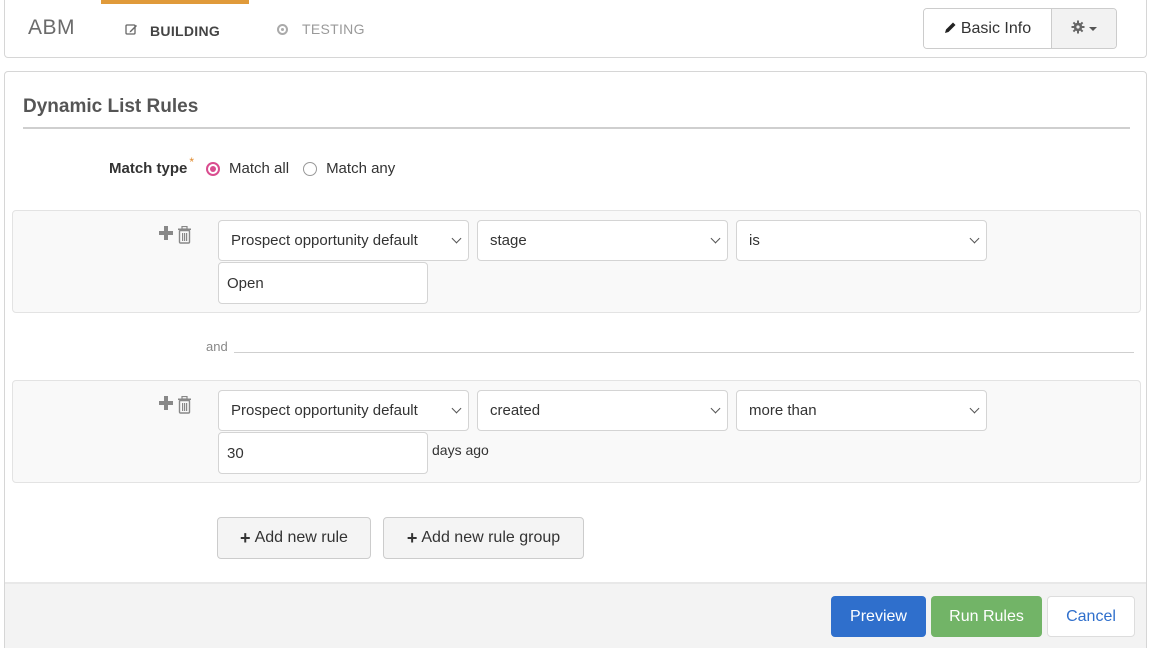 This screenshot has width=1152, height=648. Describe the element at coordinates (310, 168) in the screenshot. I see `match-any-radio` at that location.